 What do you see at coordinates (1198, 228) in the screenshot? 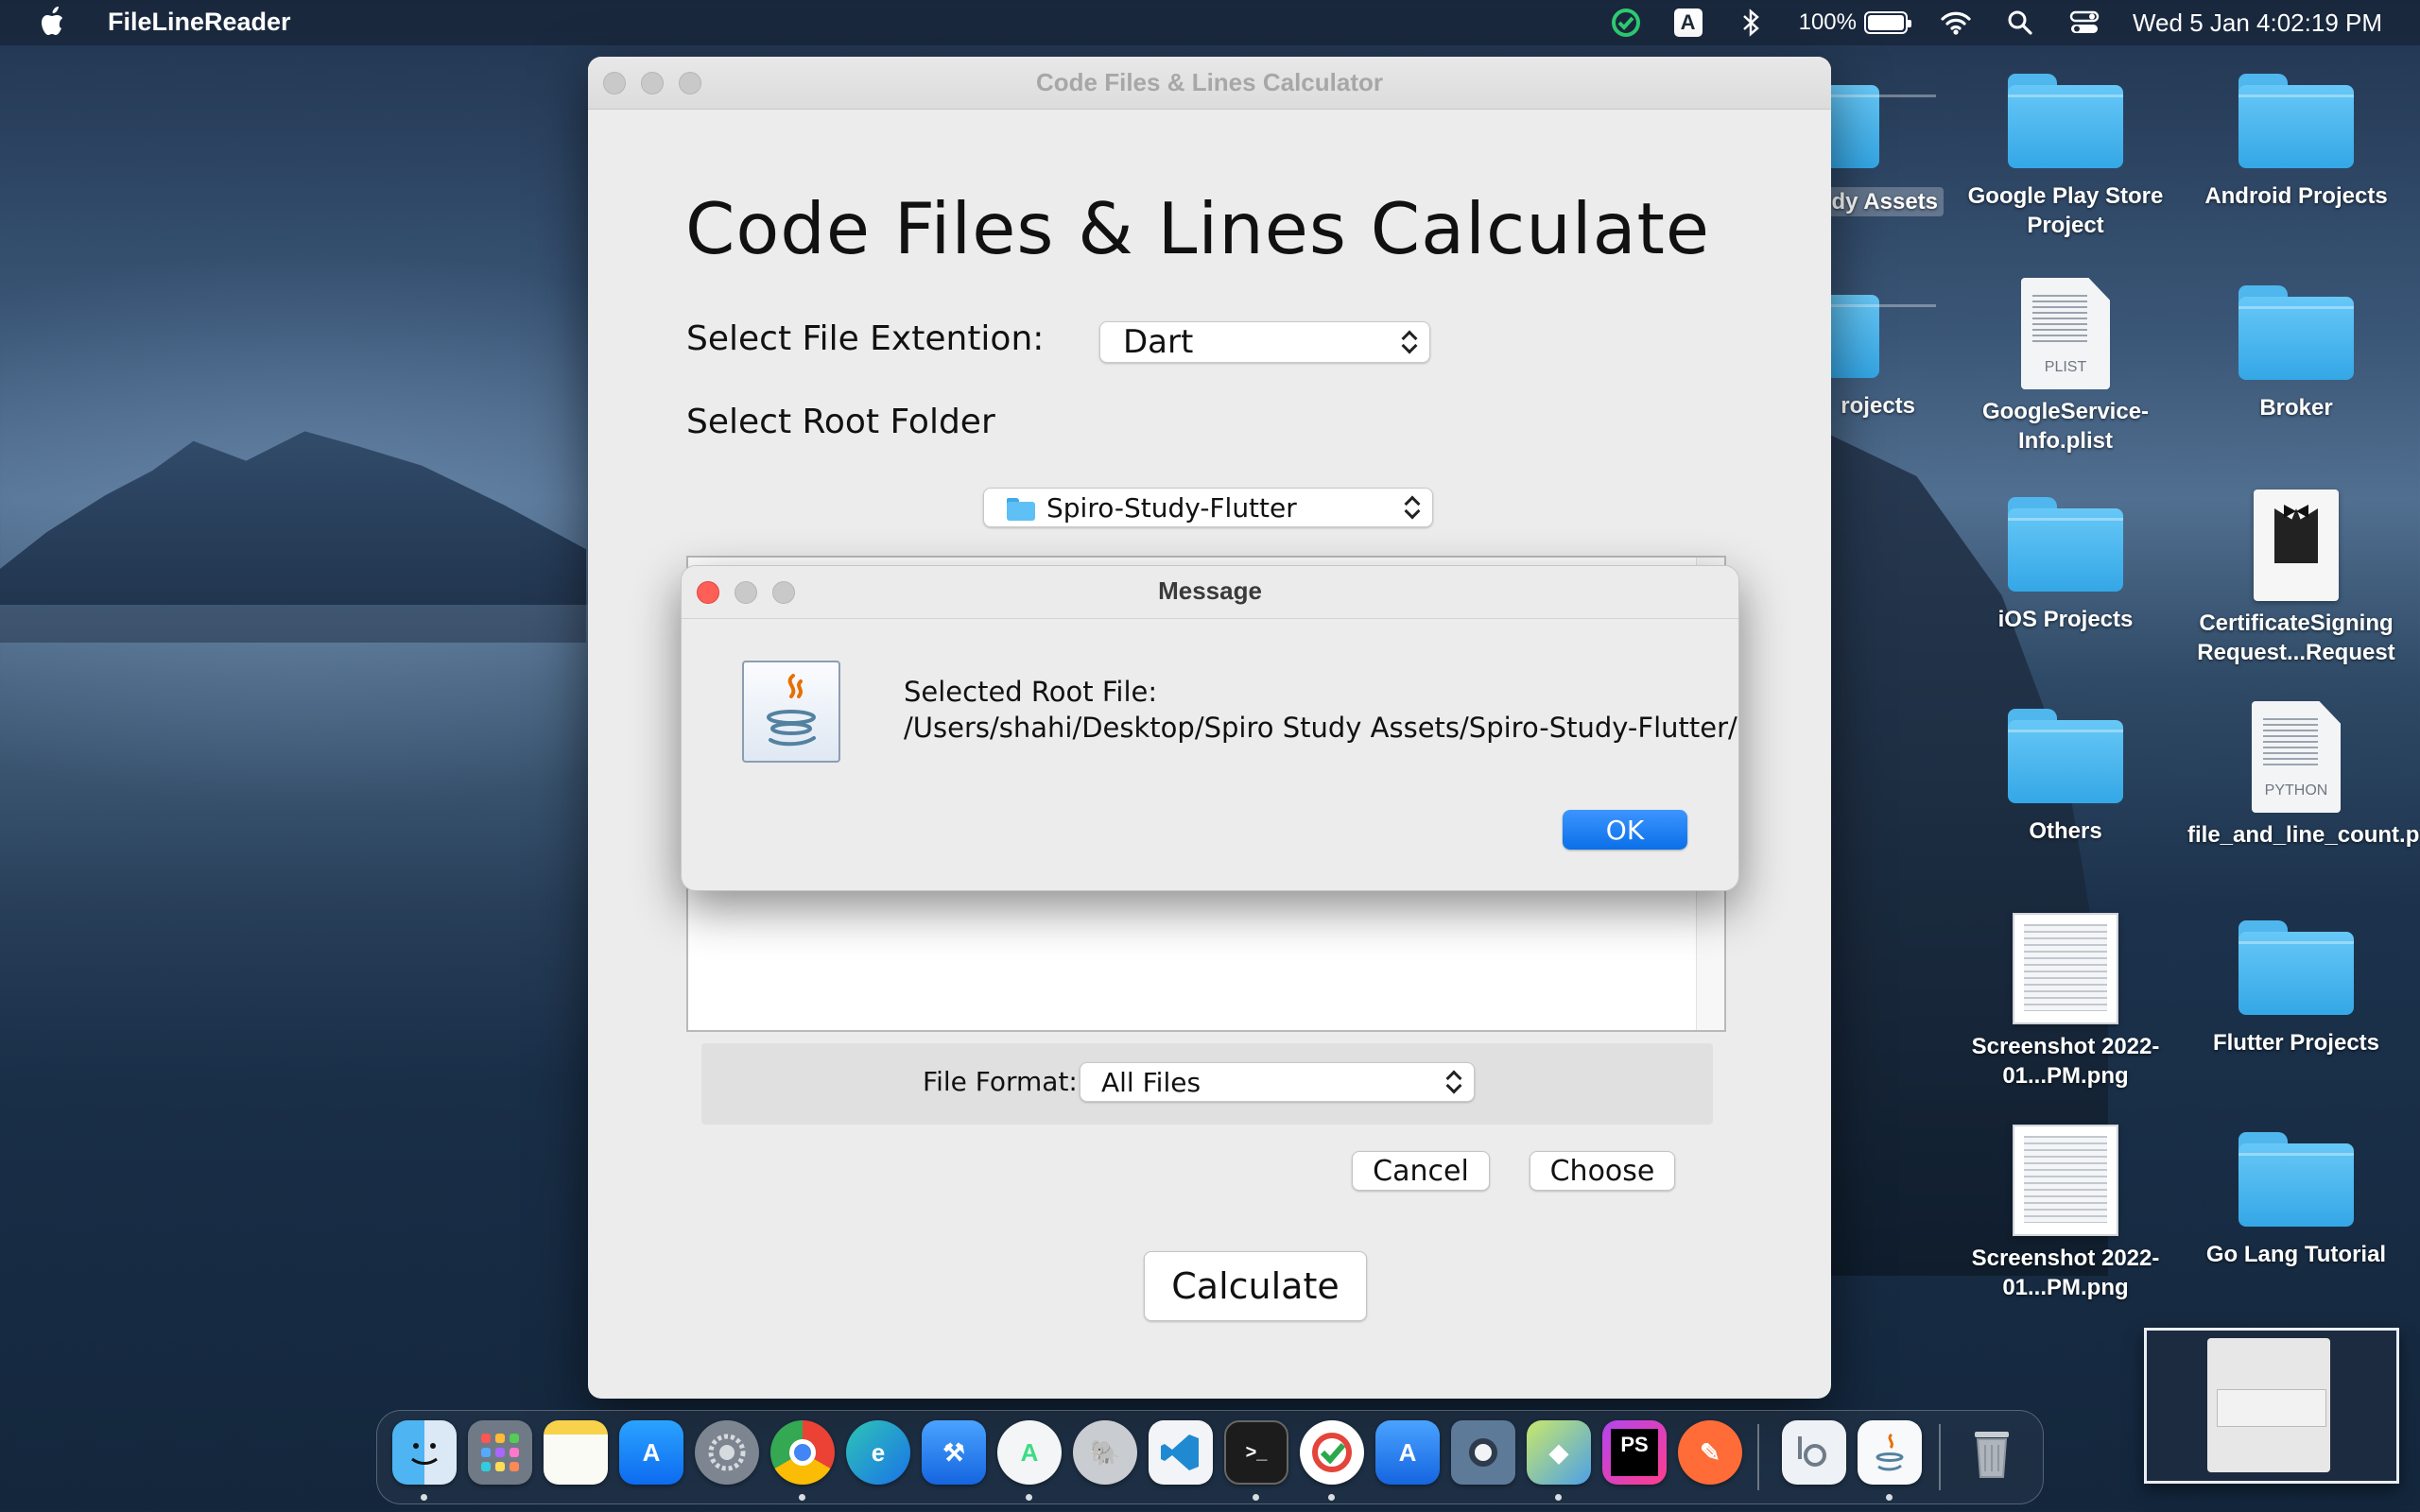
I see `page-title: Code Files & Lines Calculate` at bounding box center [1198, 228].